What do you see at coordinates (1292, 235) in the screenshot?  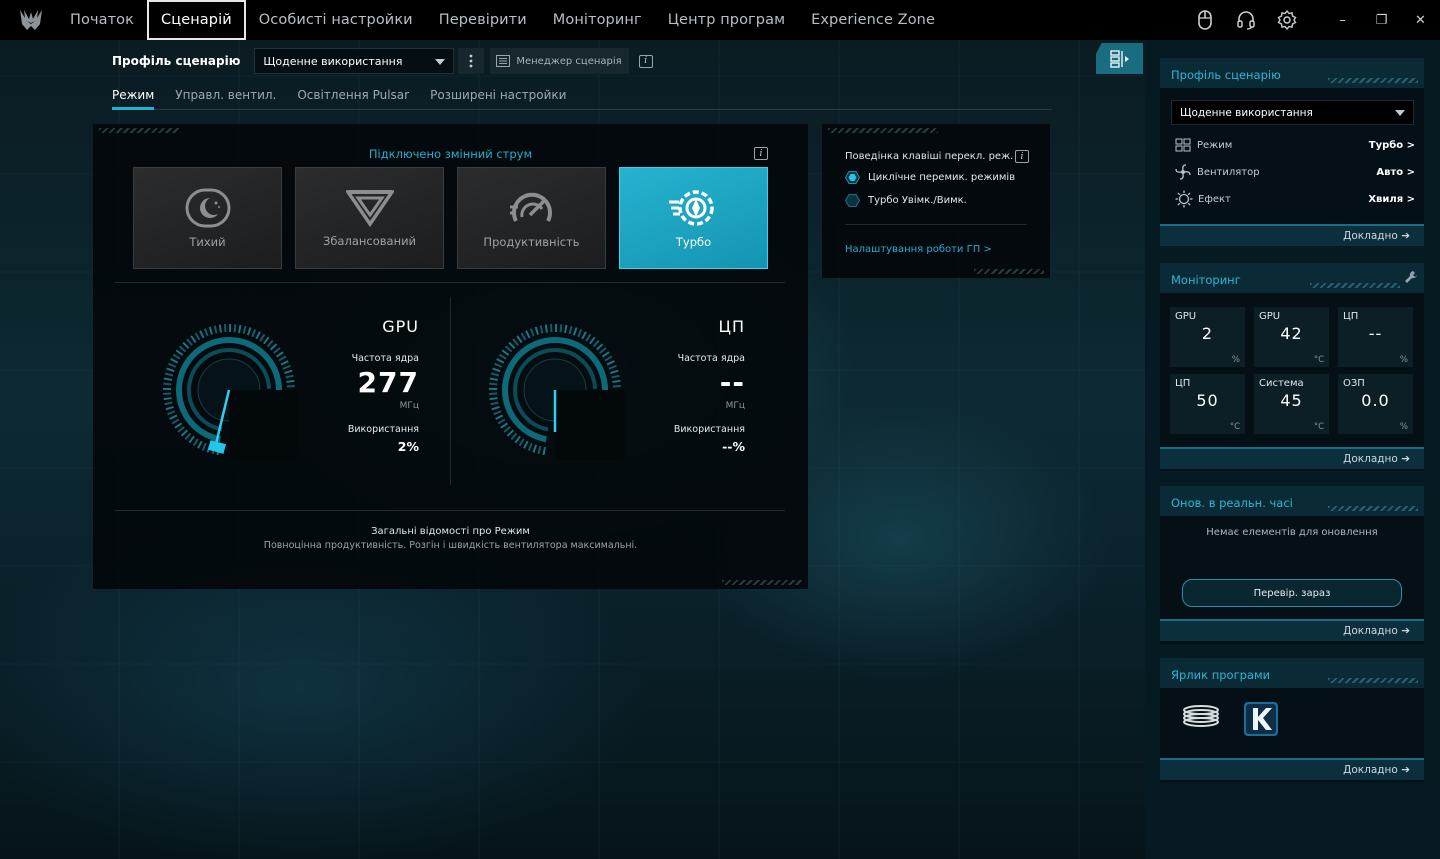 I see `profile-more-link: Докладно ➔` at bounding box center [1292, 235].